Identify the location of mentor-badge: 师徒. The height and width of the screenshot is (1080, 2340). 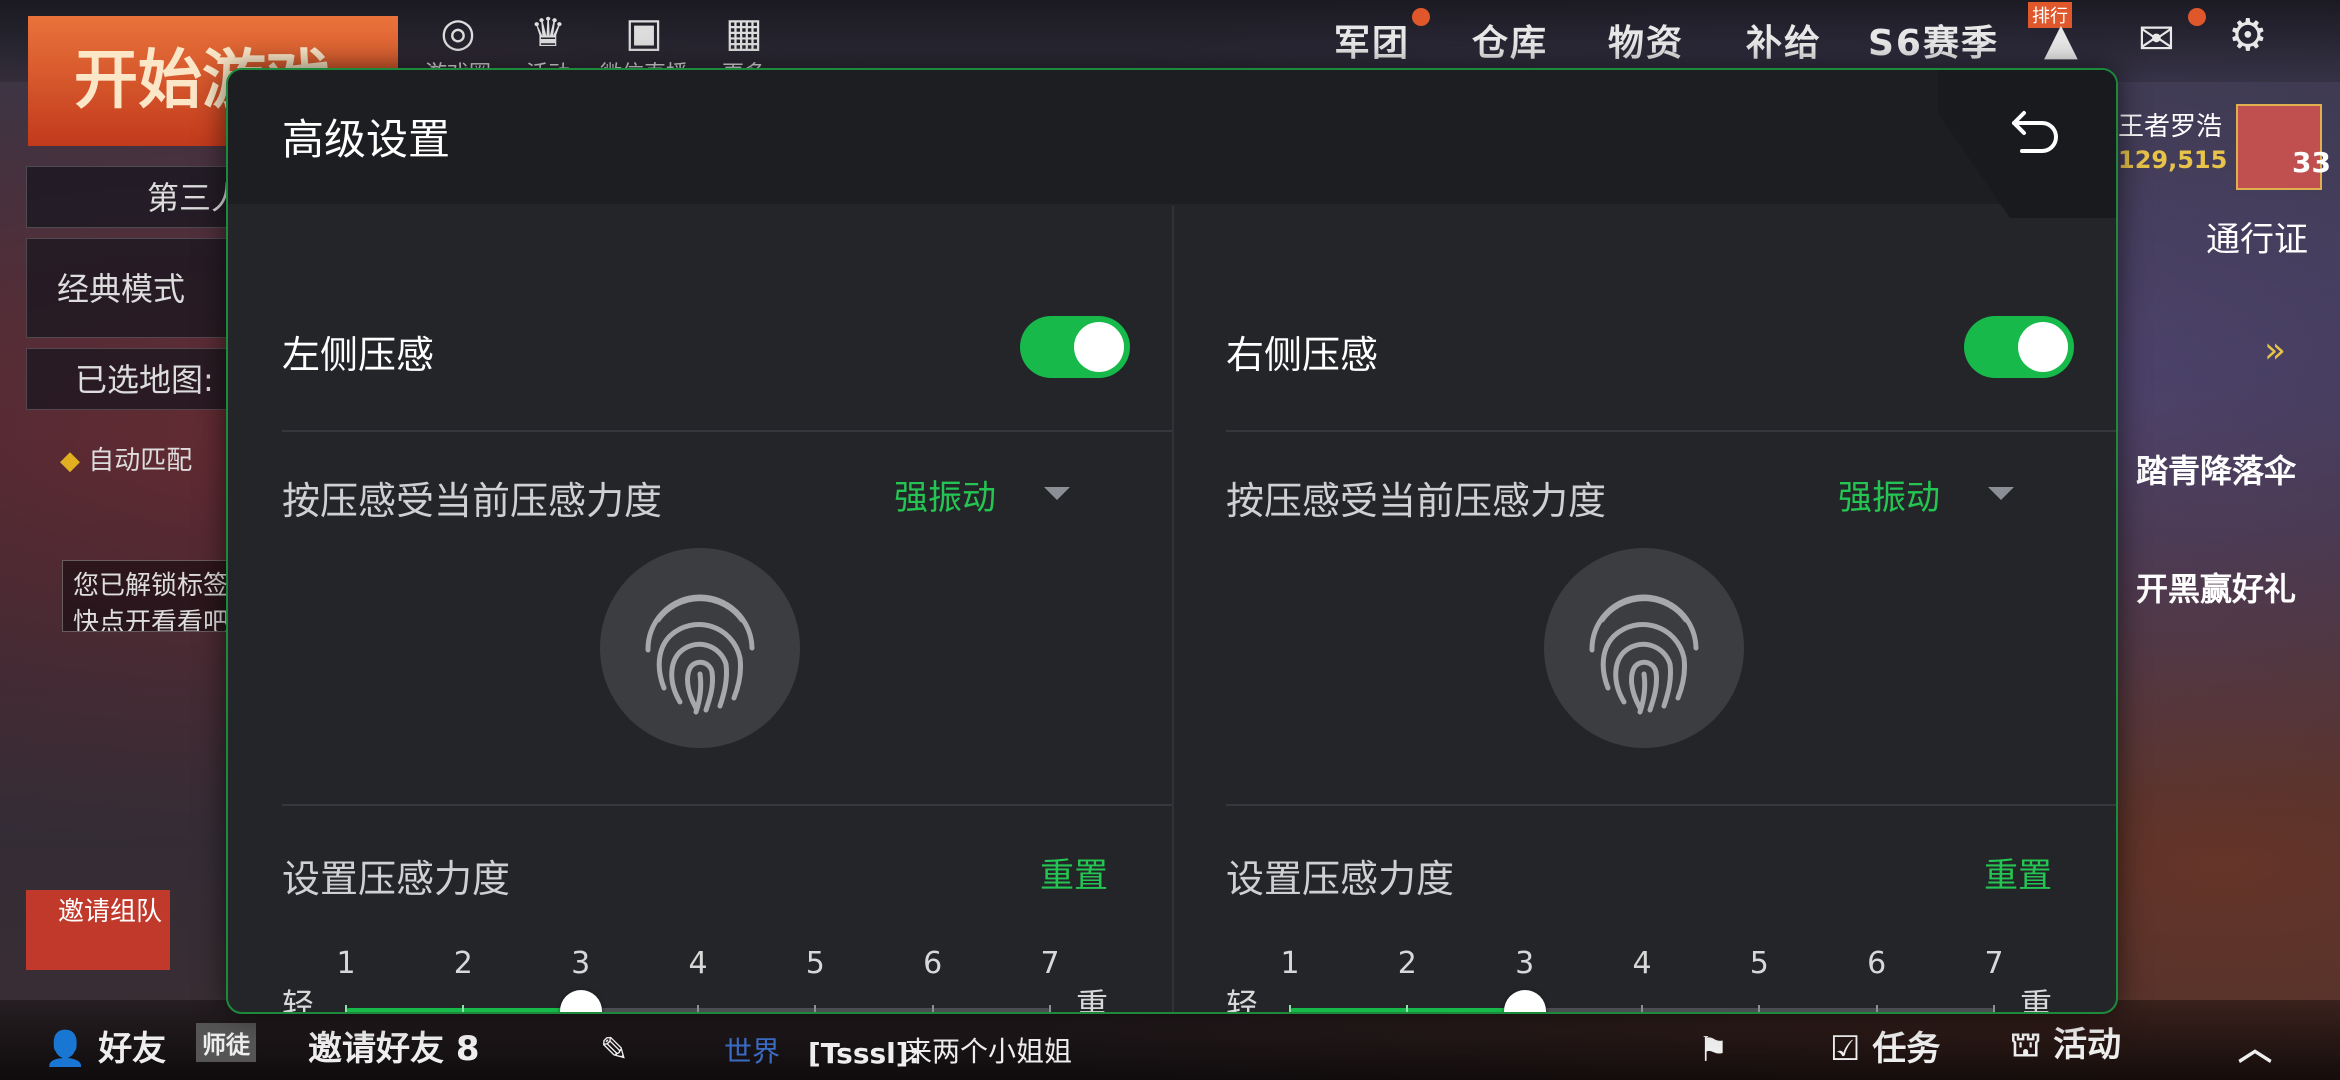
(226, 1042).